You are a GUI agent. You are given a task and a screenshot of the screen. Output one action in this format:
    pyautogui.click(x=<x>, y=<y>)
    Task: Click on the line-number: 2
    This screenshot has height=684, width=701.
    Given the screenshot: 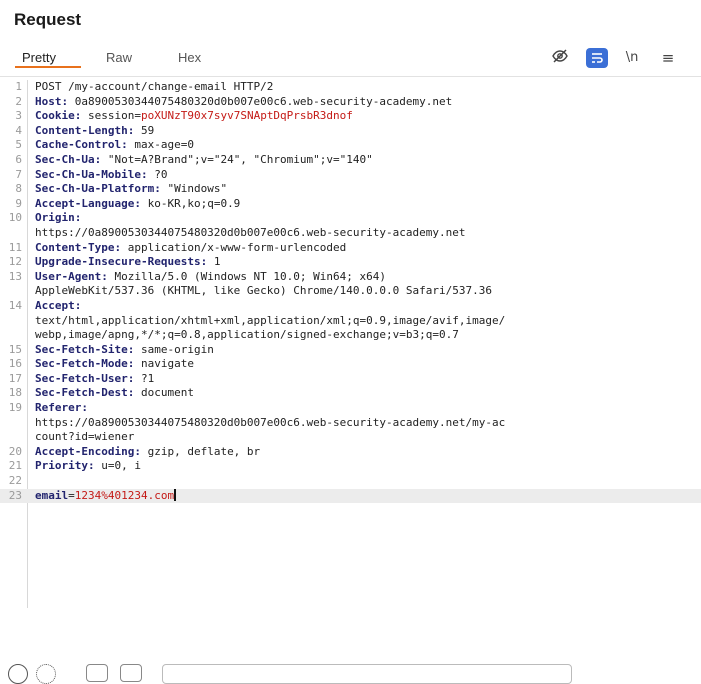 What is the action you would take?
    pyautogui.click(x=18, y=101)
    